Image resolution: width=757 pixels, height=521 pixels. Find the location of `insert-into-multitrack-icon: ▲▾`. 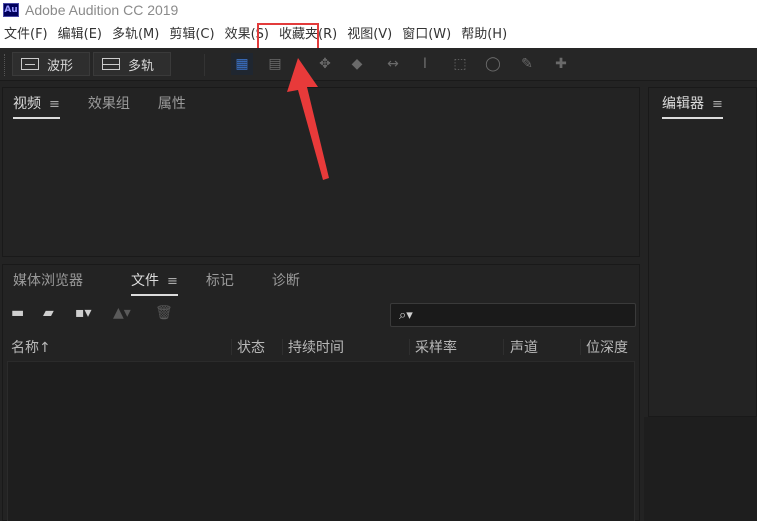

insert-into-multitrack-icon: ▲▾ is located at coordinates (122, 313).